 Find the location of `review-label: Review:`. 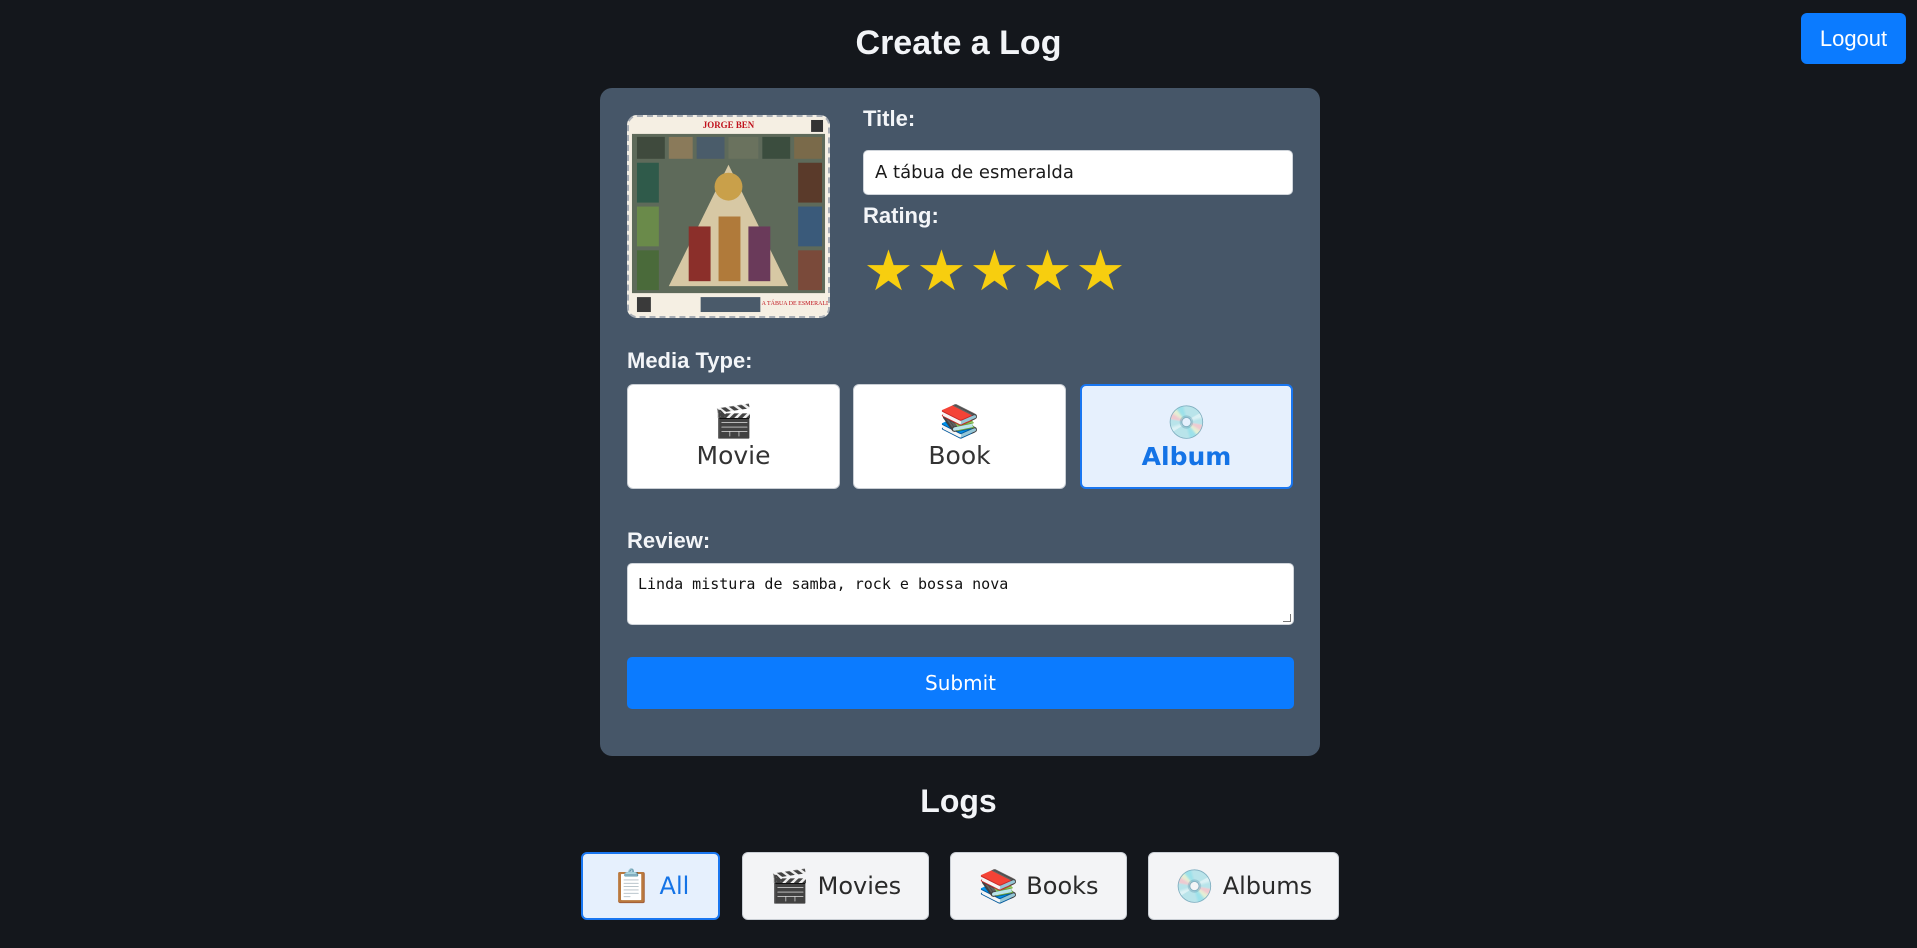

review-label: Review: is located at coordinates (669, 540).